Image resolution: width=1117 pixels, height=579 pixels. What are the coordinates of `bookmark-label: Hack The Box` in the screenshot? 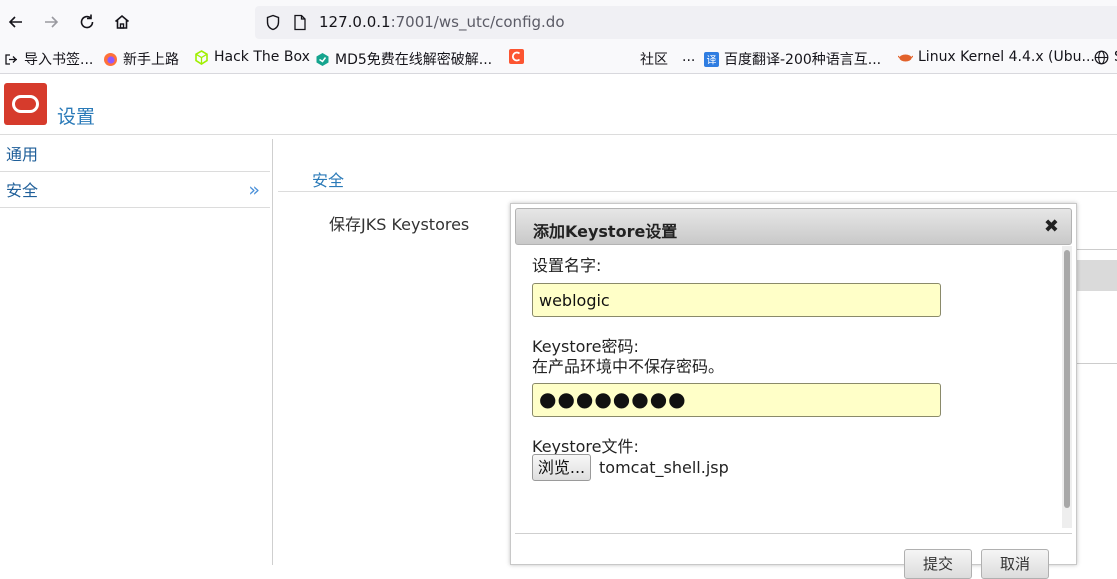 It's located at (262, 57).